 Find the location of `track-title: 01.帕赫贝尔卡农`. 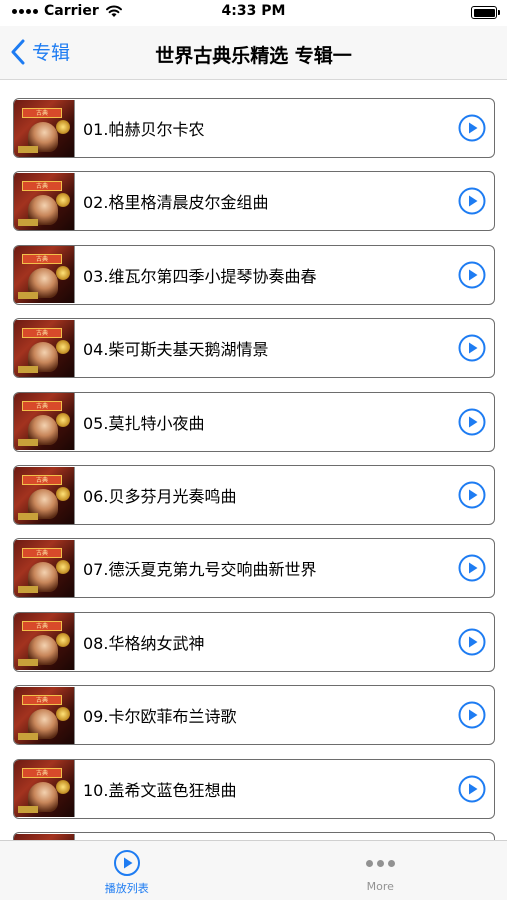

track-title: 01.帕赫贝尔卡农 is located at coordinates (144, 129).